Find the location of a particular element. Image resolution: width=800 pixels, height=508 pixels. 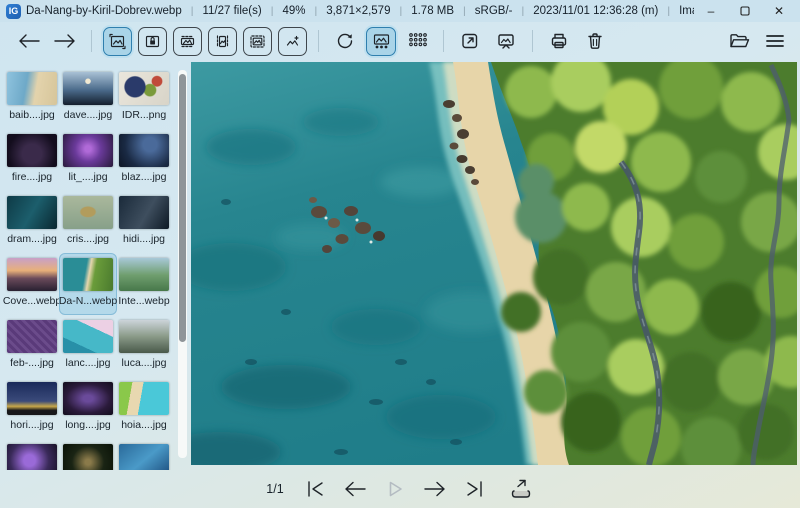

thumbnail-label: hori....jpg is located at coordinates (32, 425).